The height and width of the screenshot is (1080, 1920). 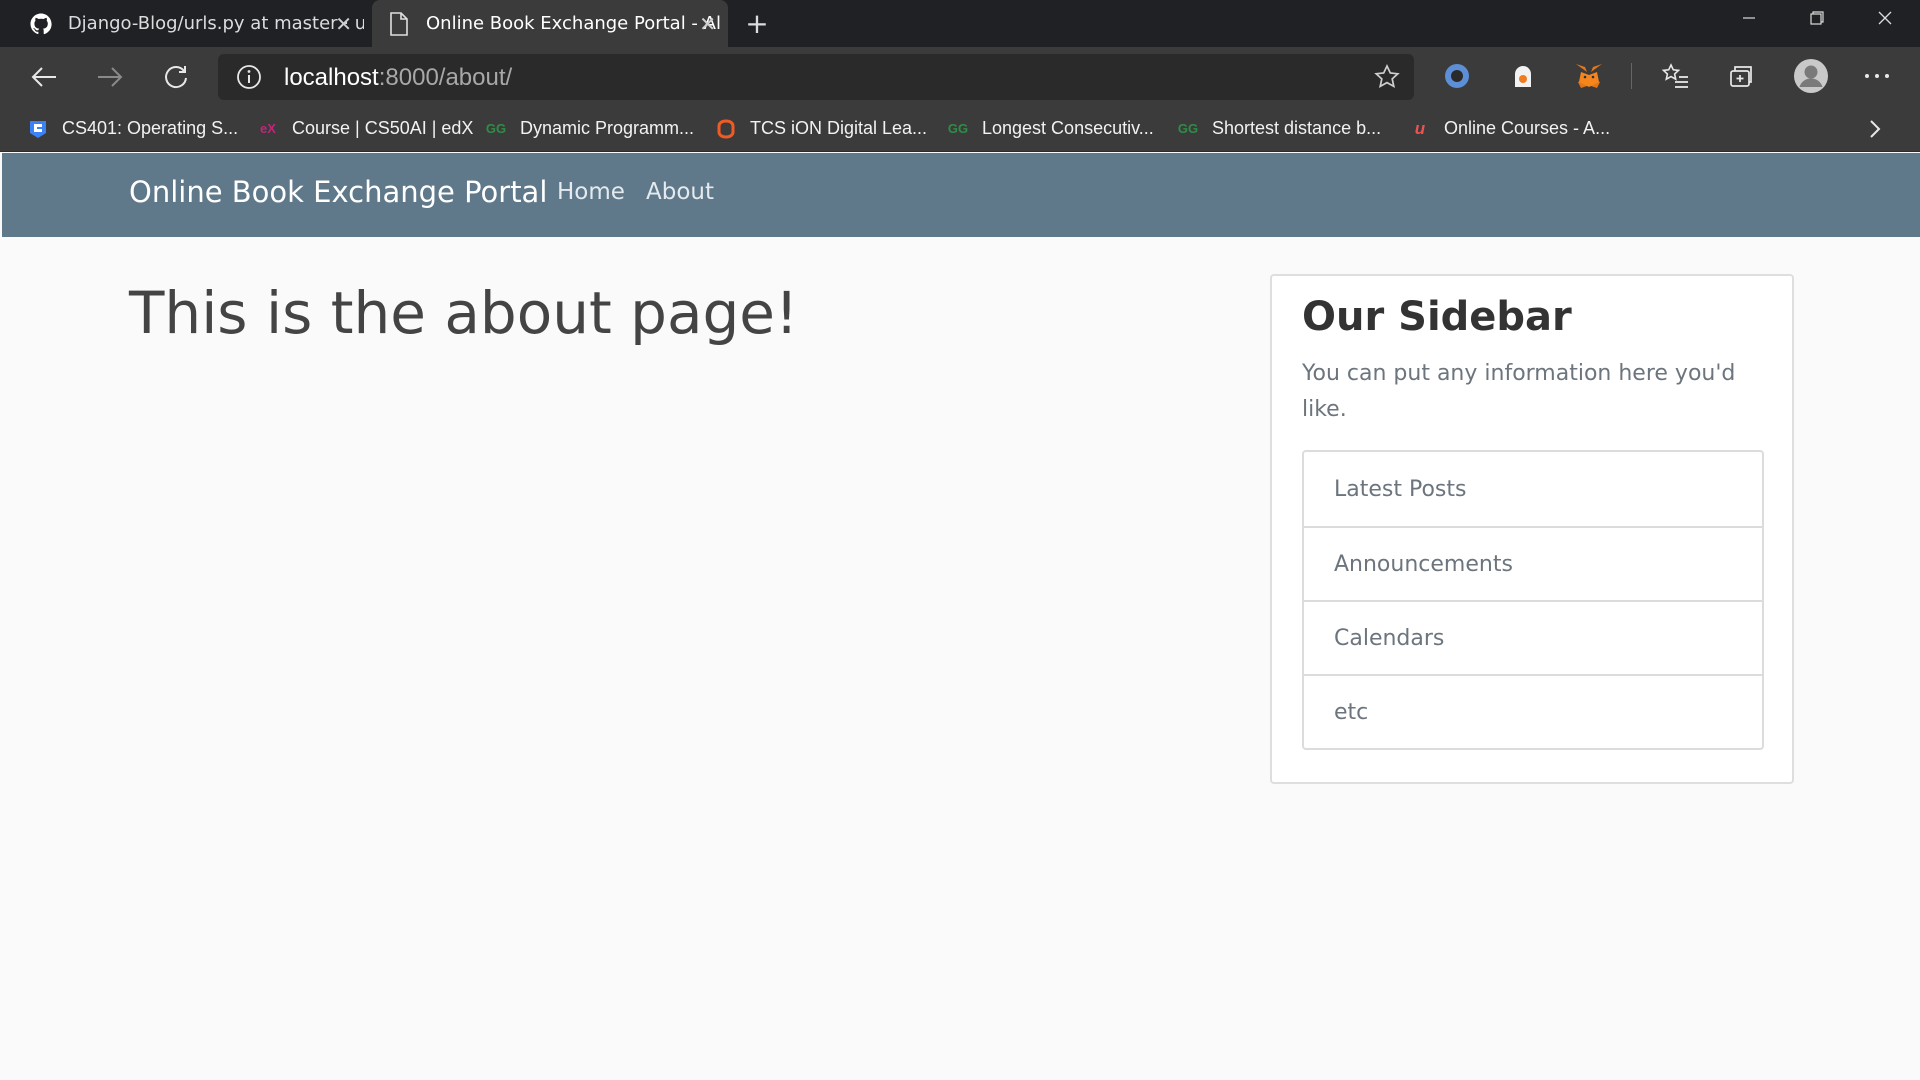 I want to click on saylor-icon, so click(x=38, y=129).